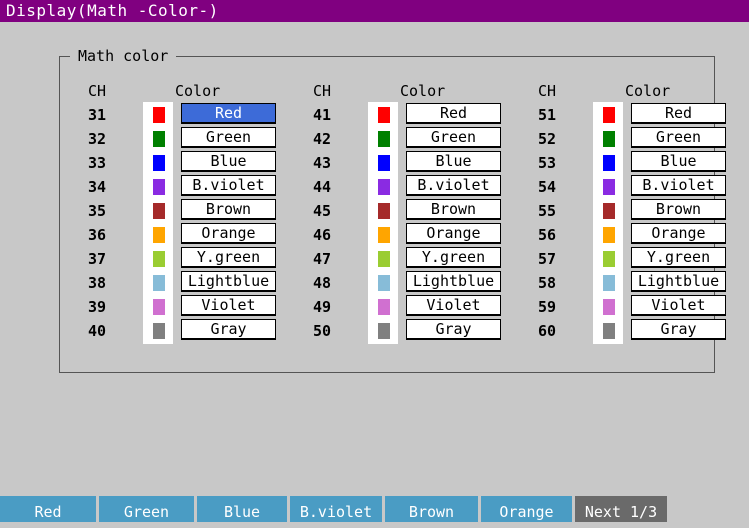 This screenshot has height=528, width=749. I want to click on channel-row: 56 Orange, so click(643, 235).